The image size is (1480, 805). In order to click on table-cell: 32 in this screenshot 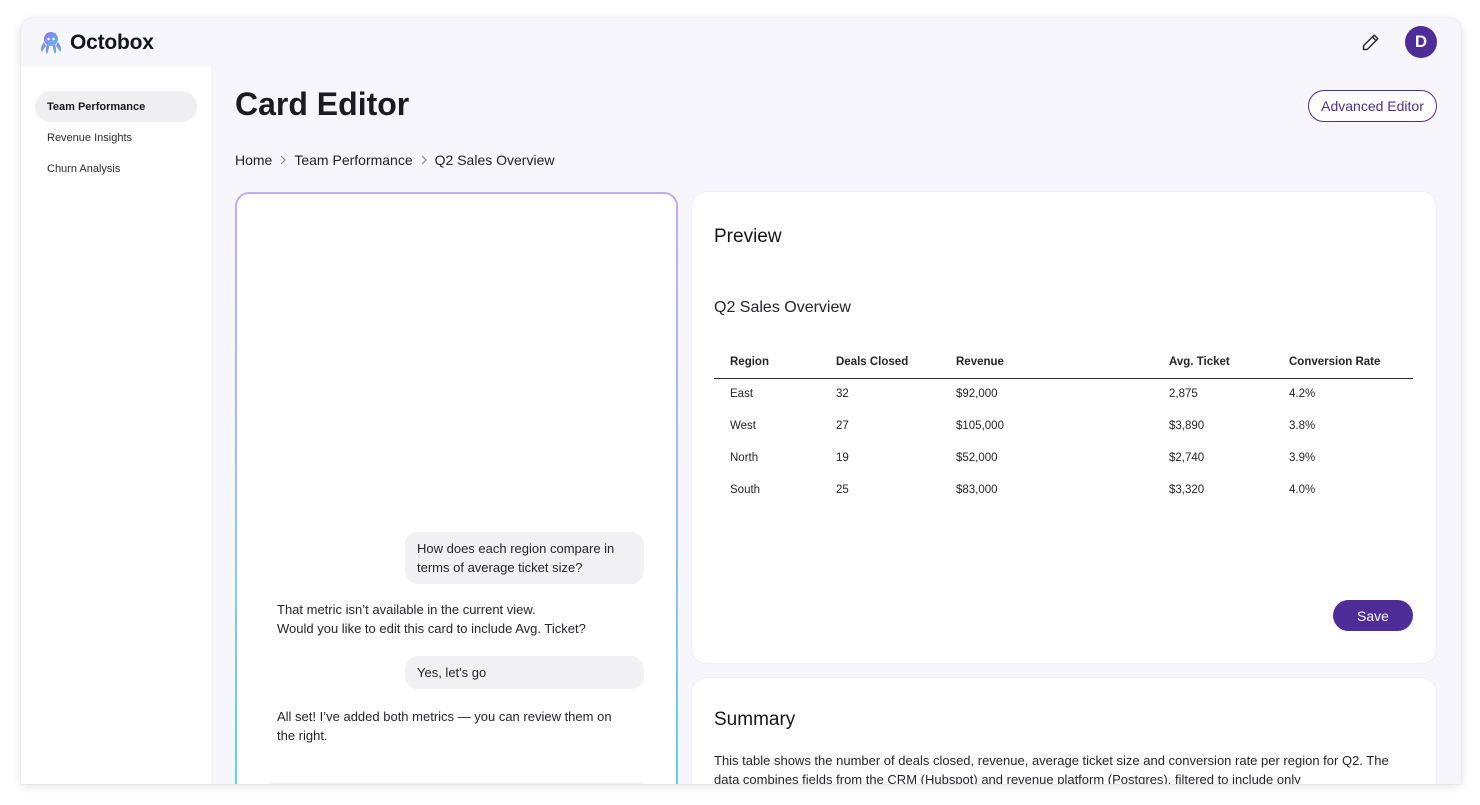, I will do `click(842, 394)`.